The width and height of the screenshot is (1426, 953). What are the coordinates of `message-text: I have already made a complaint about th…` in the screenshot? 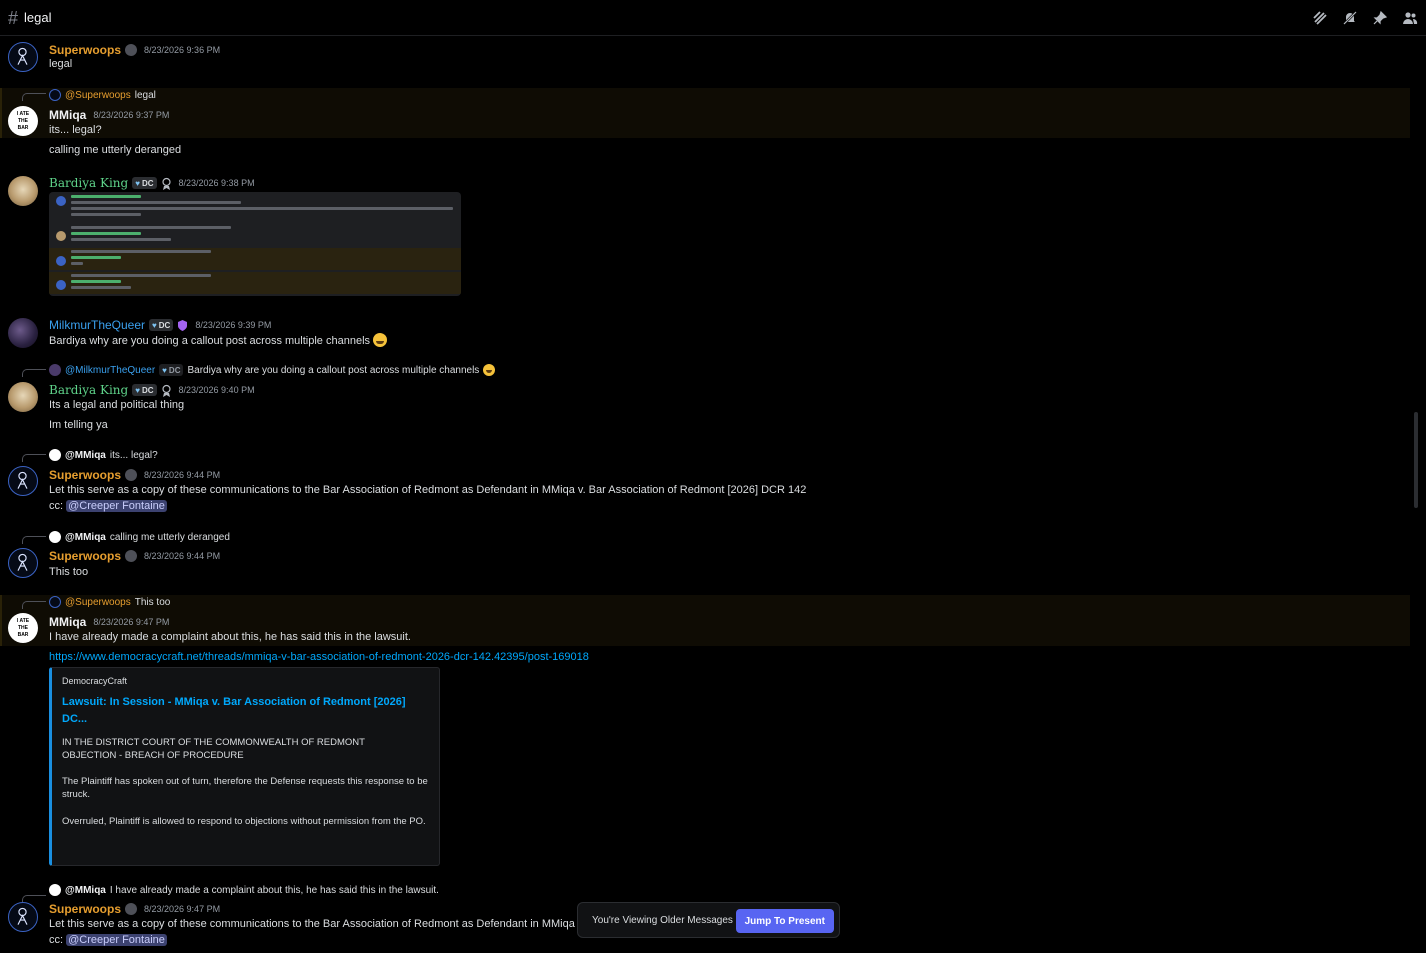 It's located at (230, 637).